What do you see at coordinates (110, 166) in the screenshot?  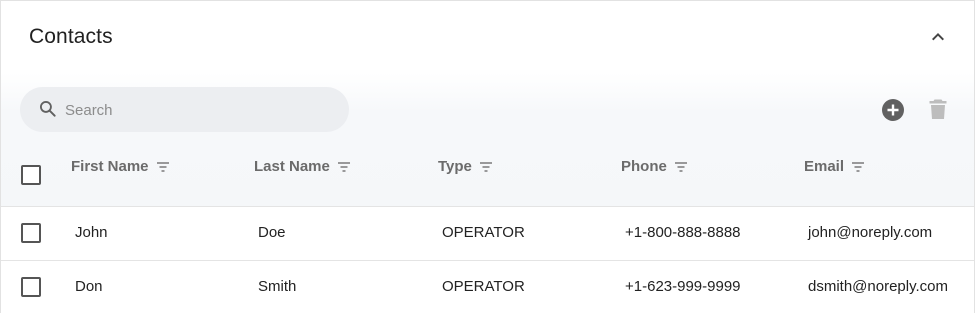 I see `column-header-label: First Name` at bounding box center [110, 166].